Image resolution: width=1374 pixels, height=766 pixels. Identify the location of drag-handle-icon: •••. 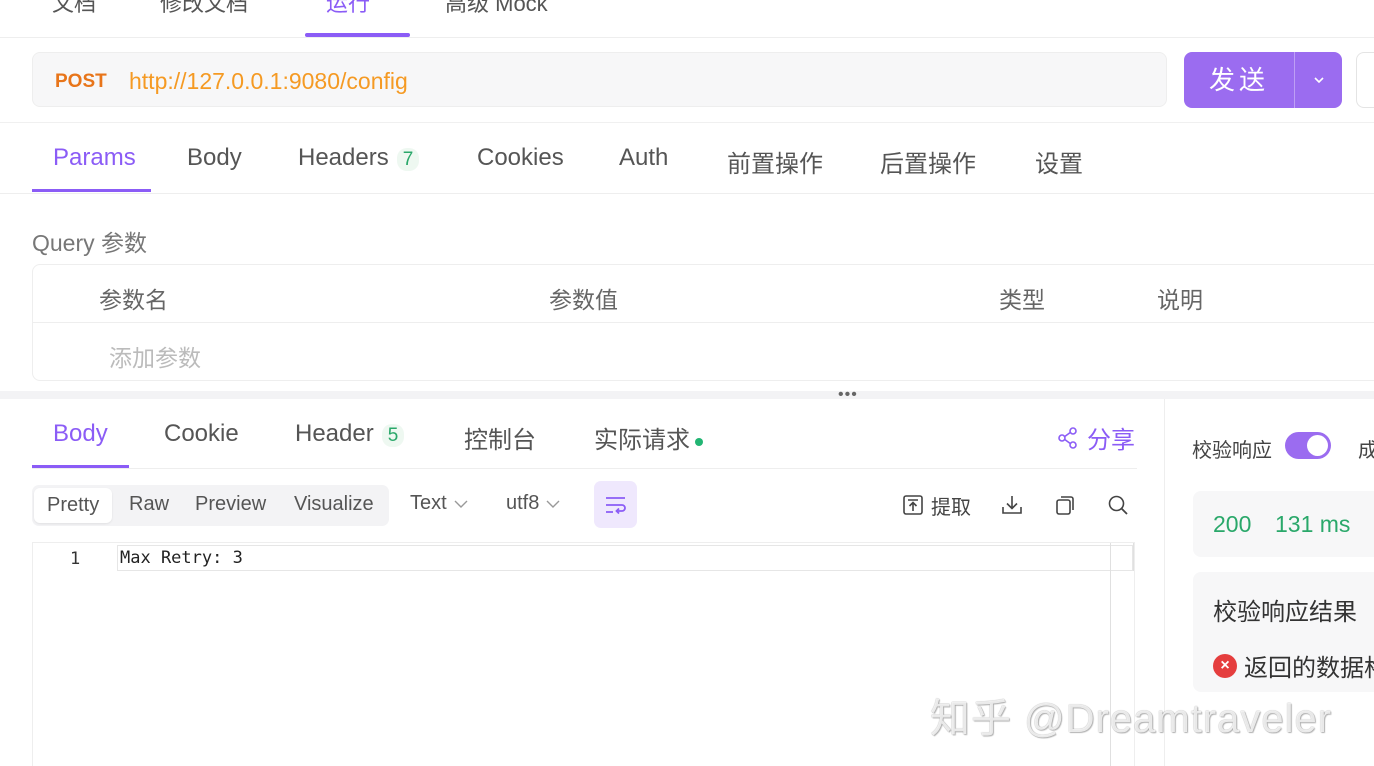
(848, 395).